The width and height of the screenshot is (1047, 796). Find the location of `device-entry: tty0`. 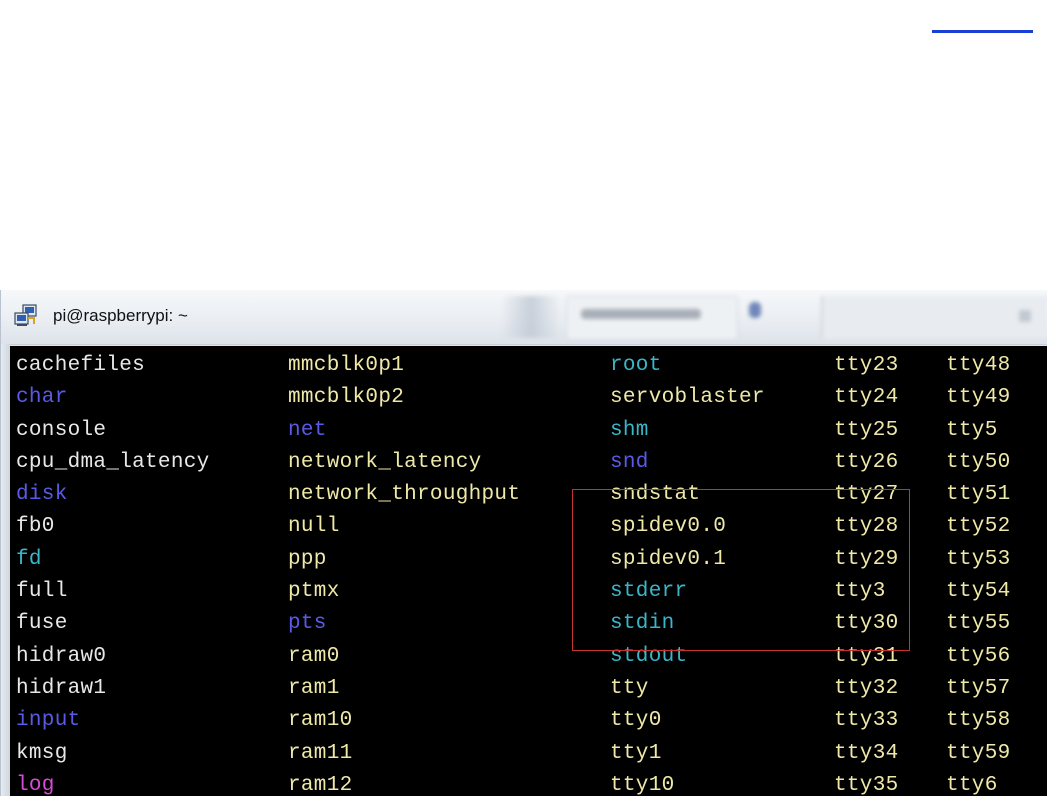

device-entry: tty0 is located at coordinates (636, 721).